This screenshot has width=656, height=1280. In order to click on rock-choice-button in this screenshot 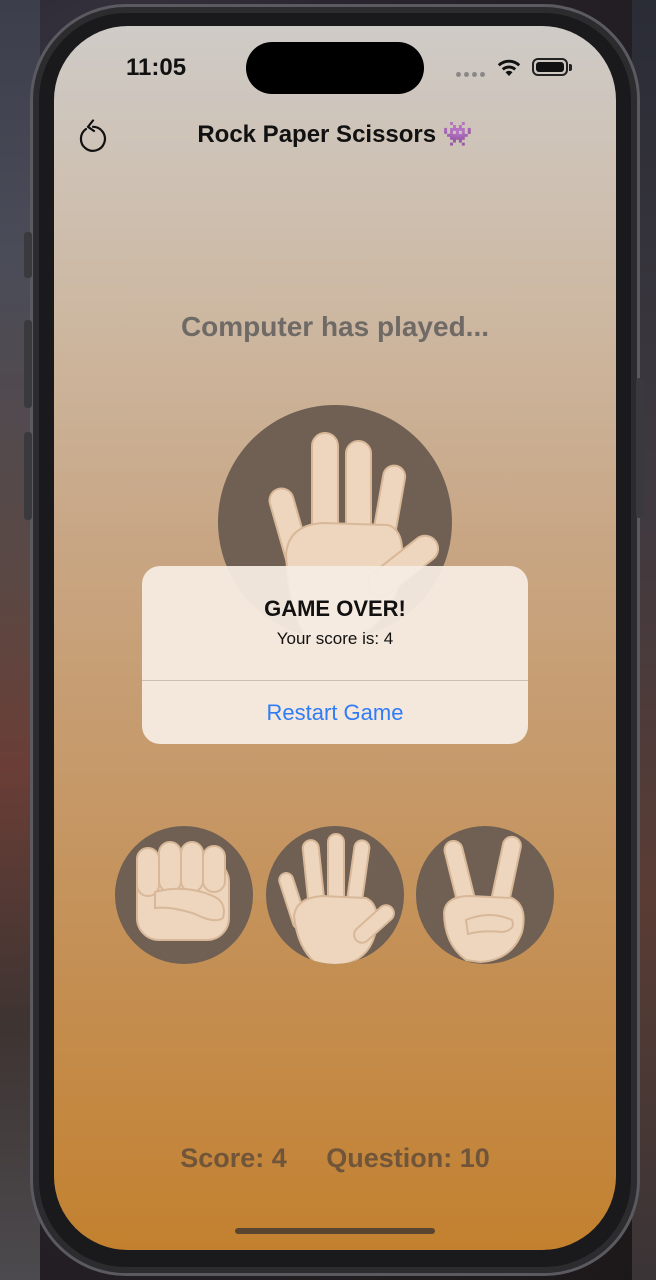, I will do `click(184, 895)`.